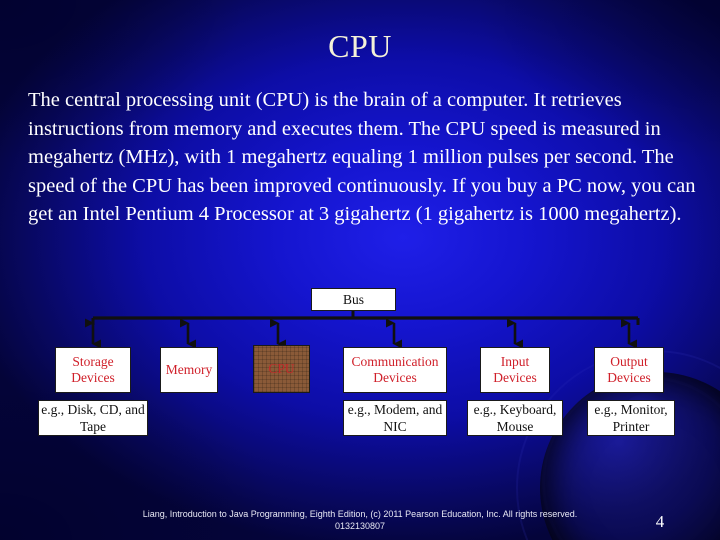  I want to click on diagram-caption-communication-devices-label: e.g., Modem, and NIC, so click(395, 418).